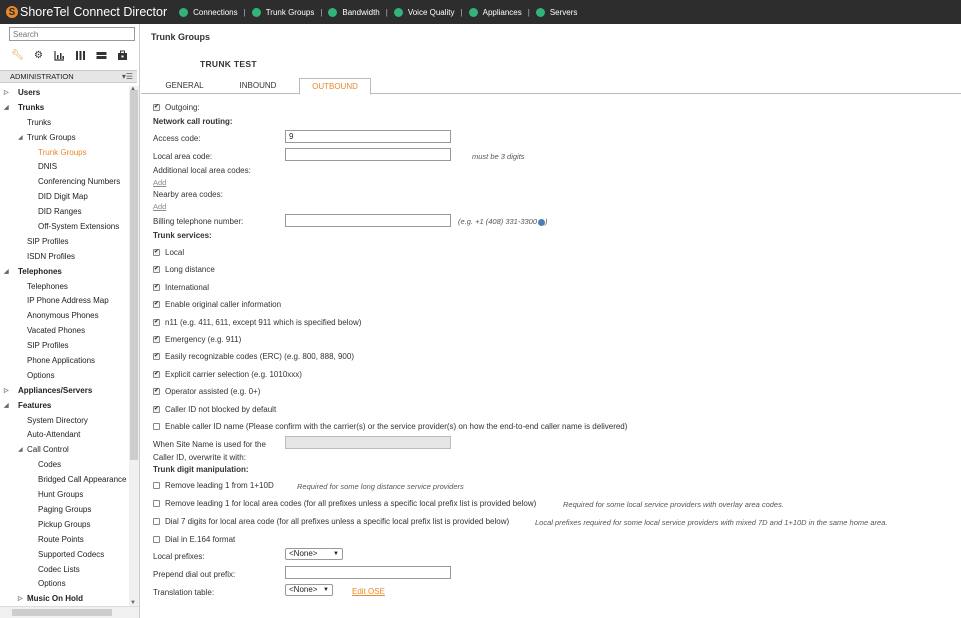 The width and height of the screenshot is (961, 618). I want to click on outgoing-checkbox: ✔, so click(156, 107).